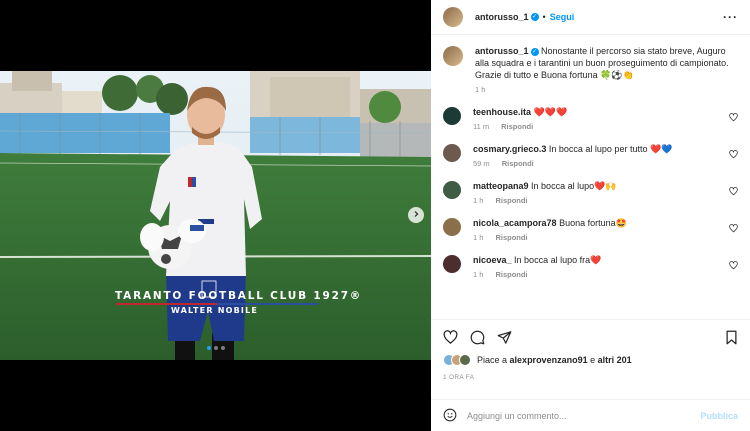 The width and height of the screenshot is (750, 431). I want to click on share-icon, so click(504, 338).